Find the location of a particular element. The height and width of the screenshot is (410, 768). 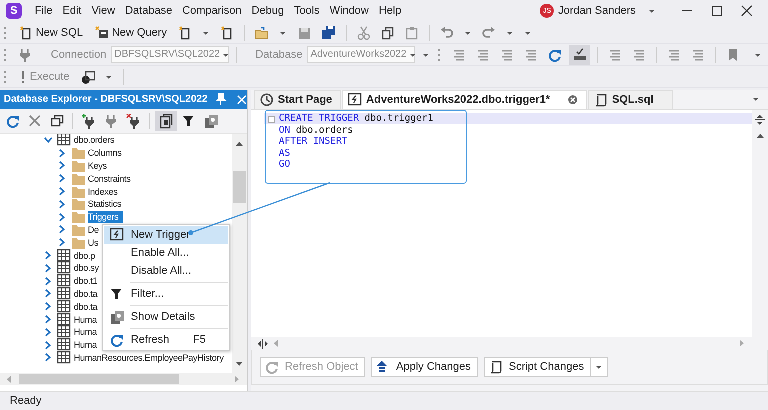

tree-item: Us is located at coordinates (93, 242).